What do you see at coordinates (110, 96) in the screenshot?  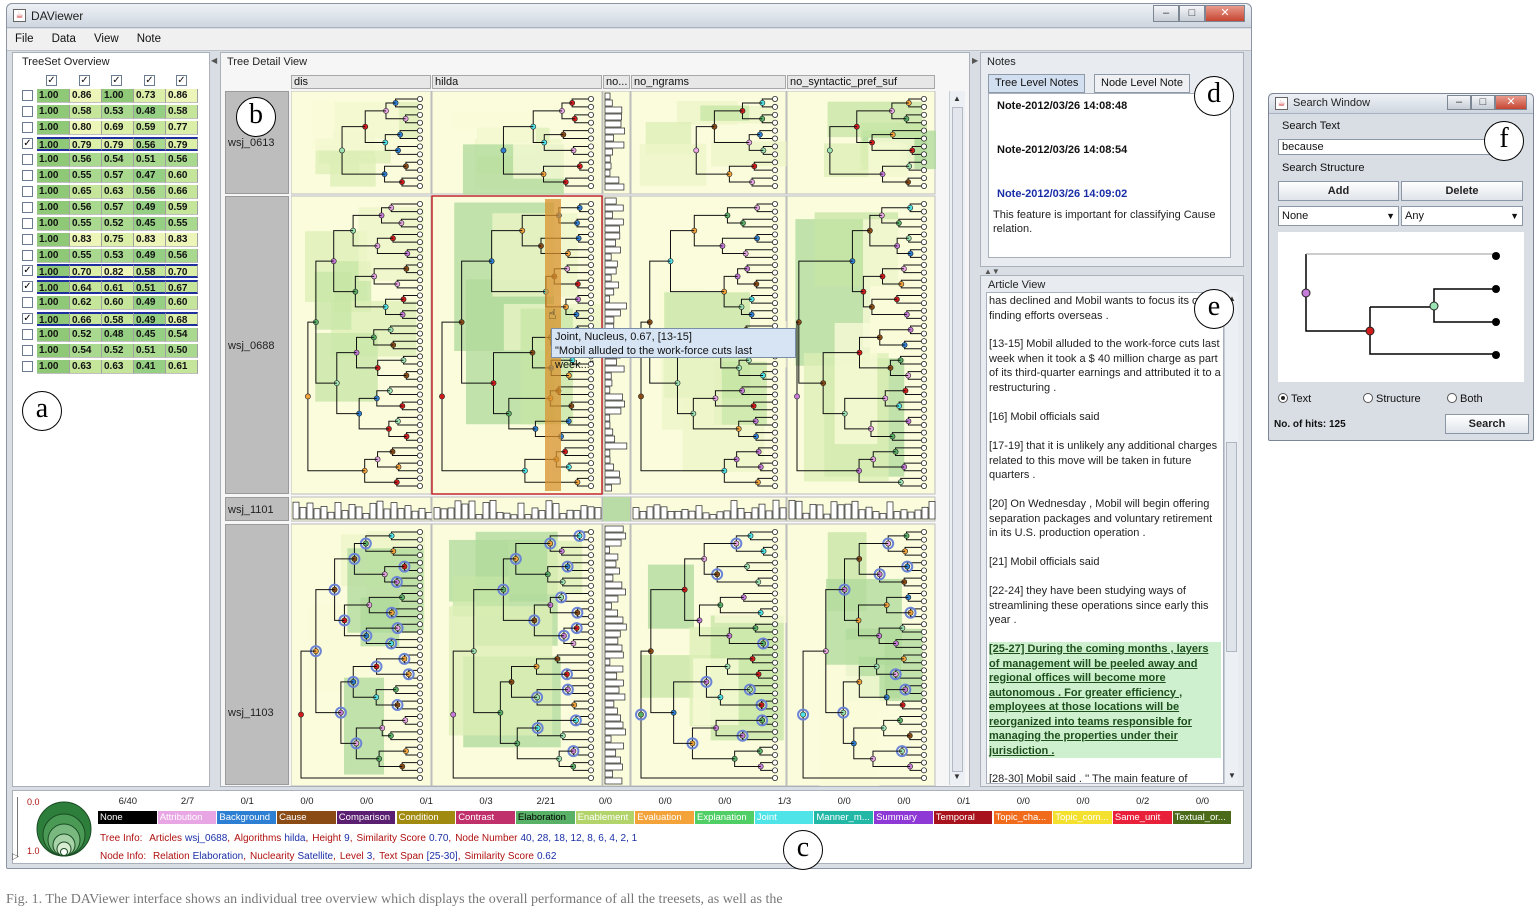 I see `treeset-row: 1.00 0.86 1.00 0.73 0.86` at bounding box center [110, 96].